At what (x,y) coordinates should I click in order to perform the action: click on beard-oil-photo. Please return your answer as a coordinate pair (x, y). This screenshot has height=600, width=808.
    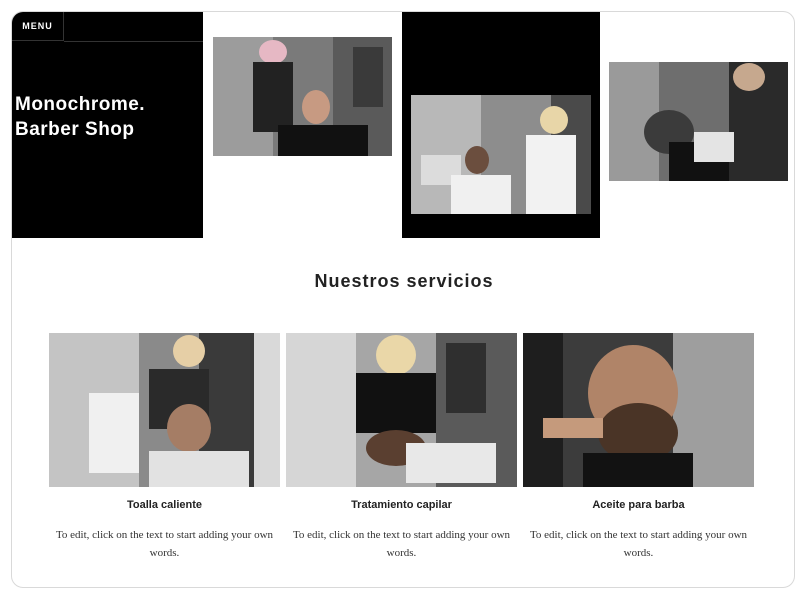
    Looking at the image, I should click on (638, 410).